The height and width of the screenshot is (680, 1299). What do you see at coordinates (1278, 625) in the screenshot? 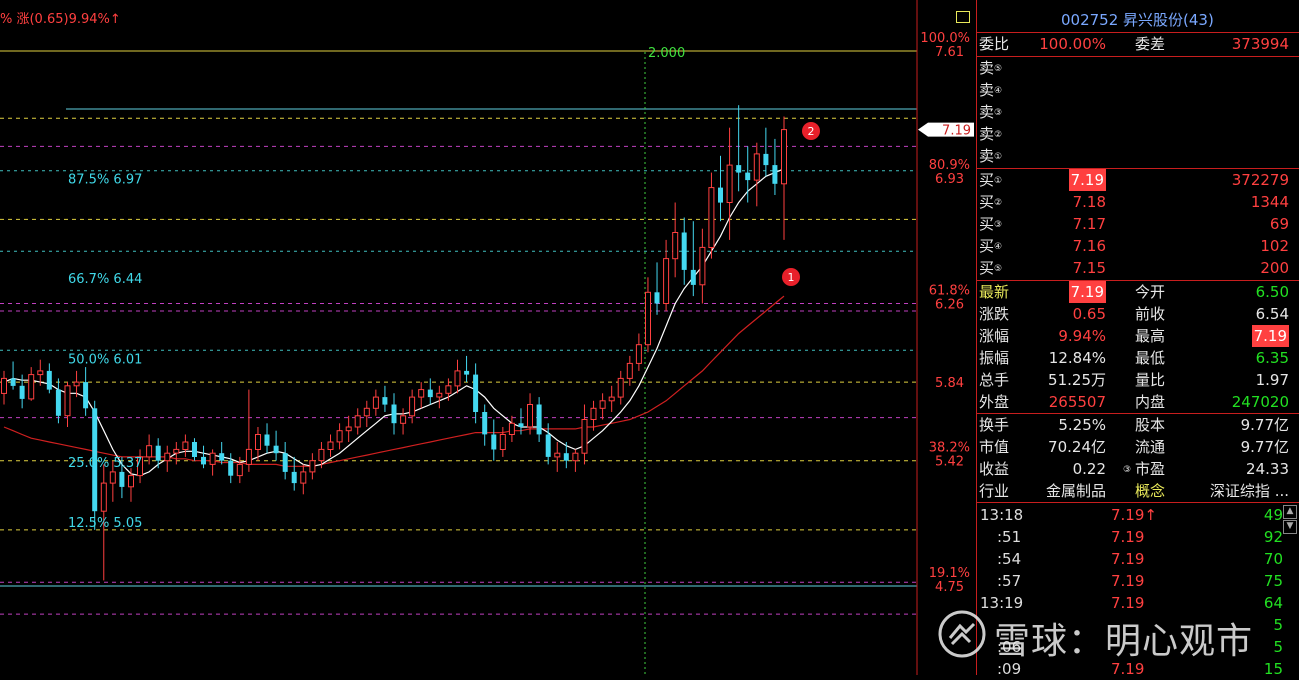
I see `tick-volume: 5` at bounding box center [1278, 625].